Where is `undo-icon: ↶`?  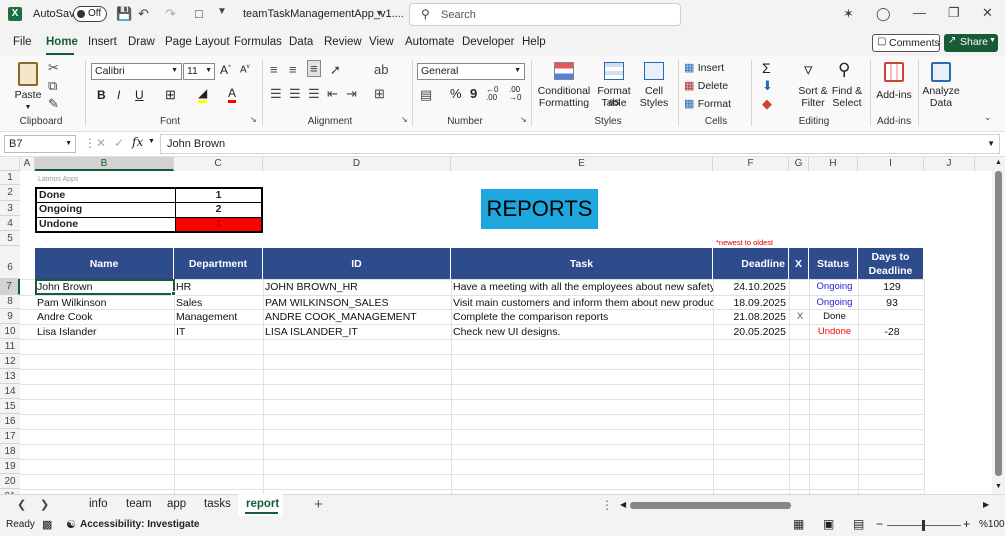
undo-icon: ↶ is located at coordinates (143, 14).